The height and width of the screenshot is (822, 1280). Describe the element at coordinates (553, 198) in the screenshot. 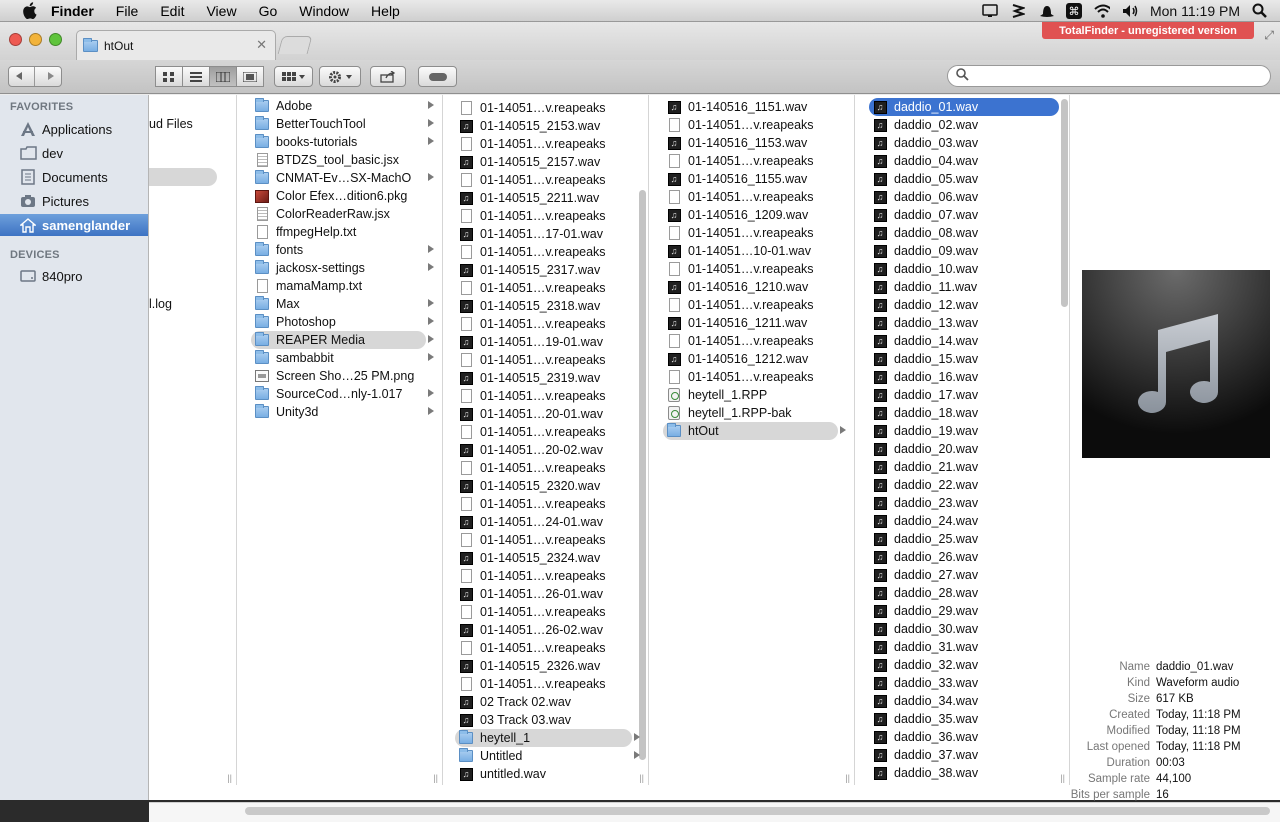

I see `list-item: ♫ 01-140515_2211.wav` at that location.